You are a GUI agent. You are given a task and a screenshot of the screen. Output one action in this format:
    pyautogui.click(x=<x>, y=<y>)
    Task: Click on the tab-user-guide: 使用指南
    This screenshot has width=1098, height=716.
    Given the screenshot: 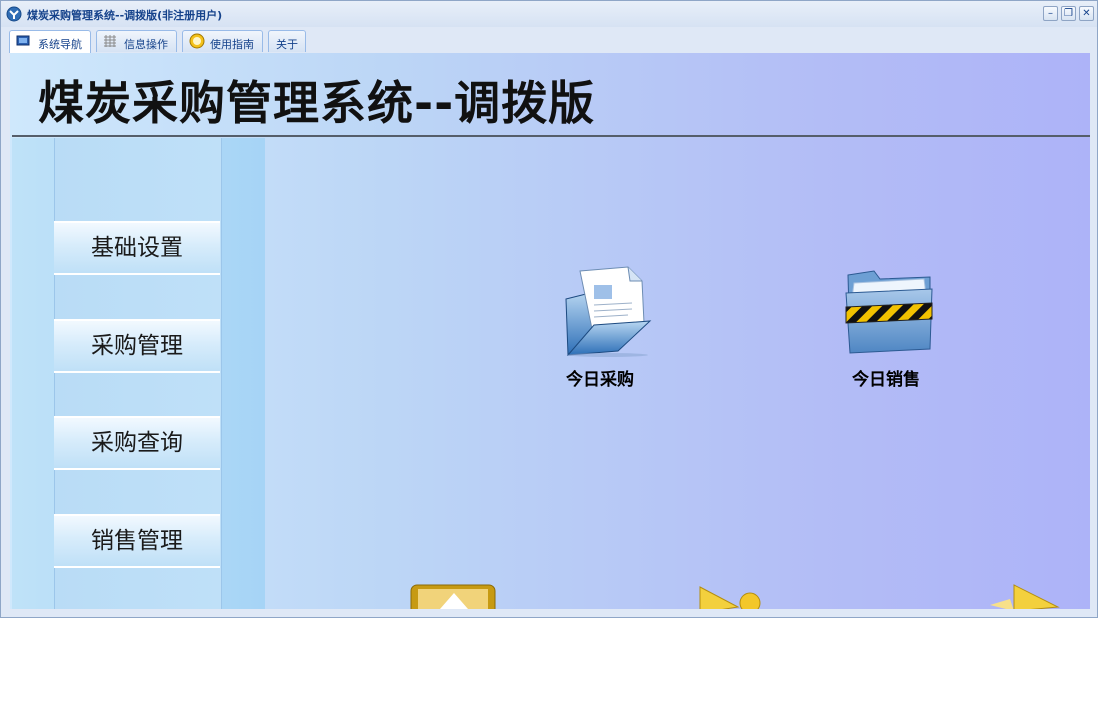 What is the action you would take?
    pyautogui.click(x=222, y=41)
    